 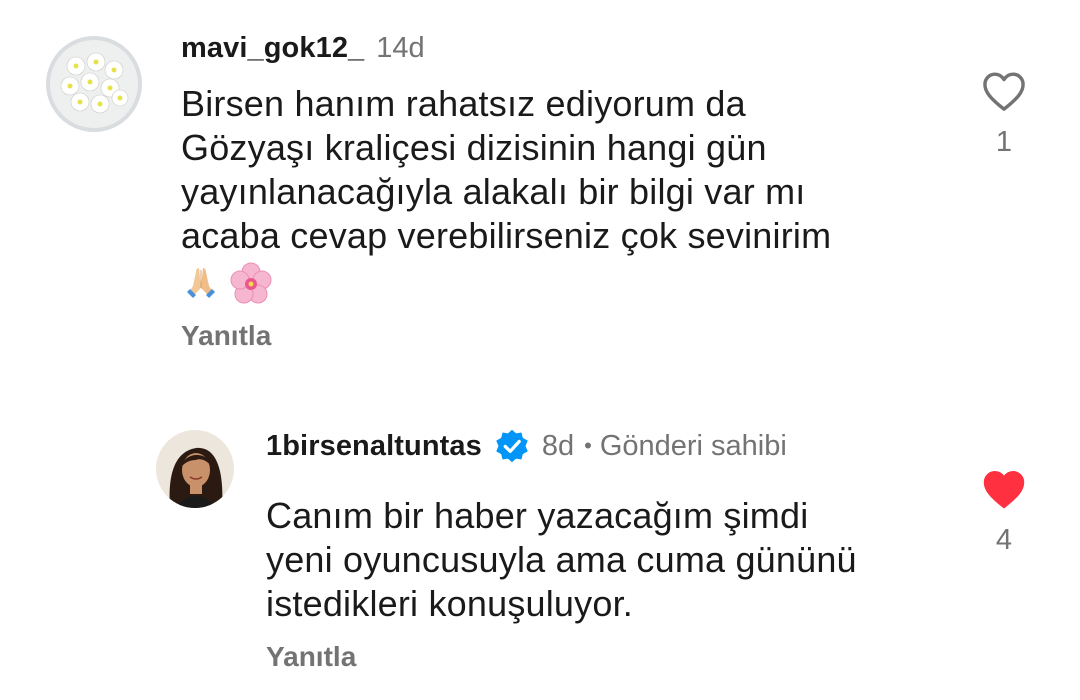 What do you see at coordinates (1004, 142) in the screenshot?
I see `like-count: 1` at bounding box center [1004, 142].